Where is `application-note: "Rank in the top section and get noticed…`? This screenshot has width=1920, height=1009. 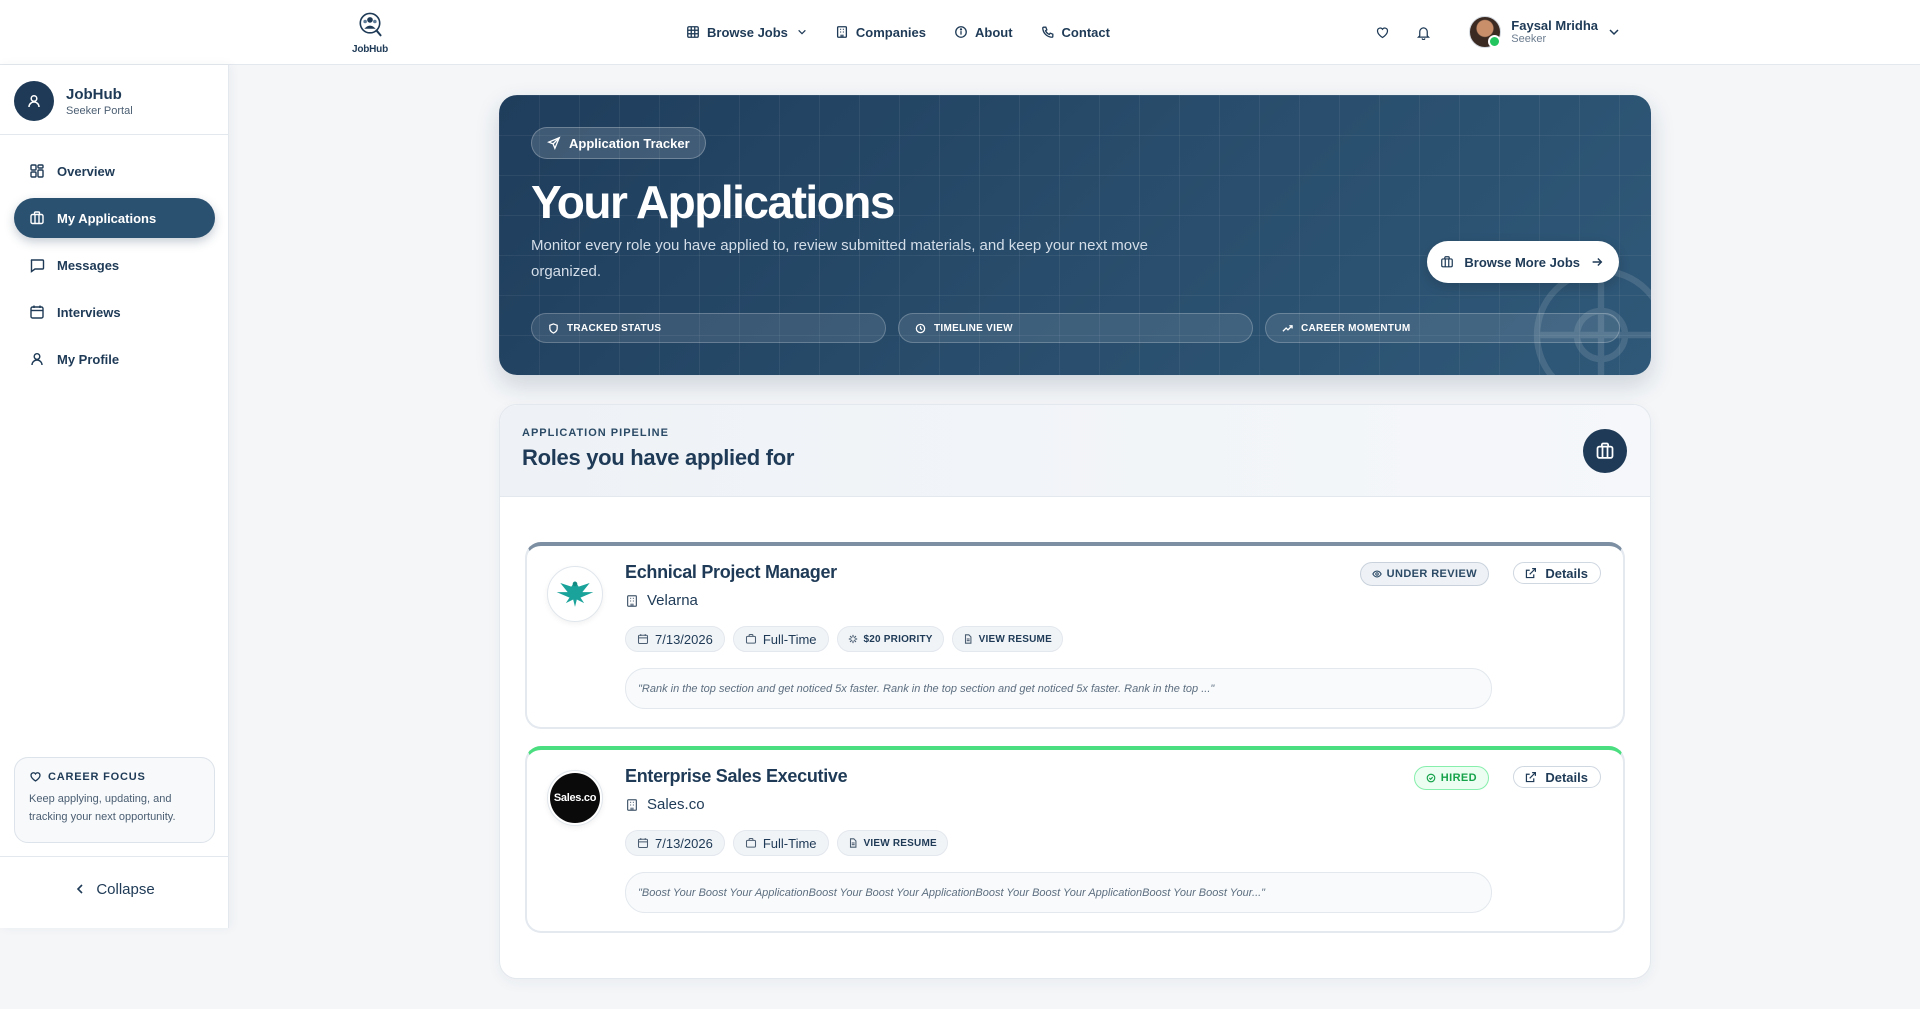
application-note: "Rank in the top section and get noticed… is located at coordinates (1058, 688).